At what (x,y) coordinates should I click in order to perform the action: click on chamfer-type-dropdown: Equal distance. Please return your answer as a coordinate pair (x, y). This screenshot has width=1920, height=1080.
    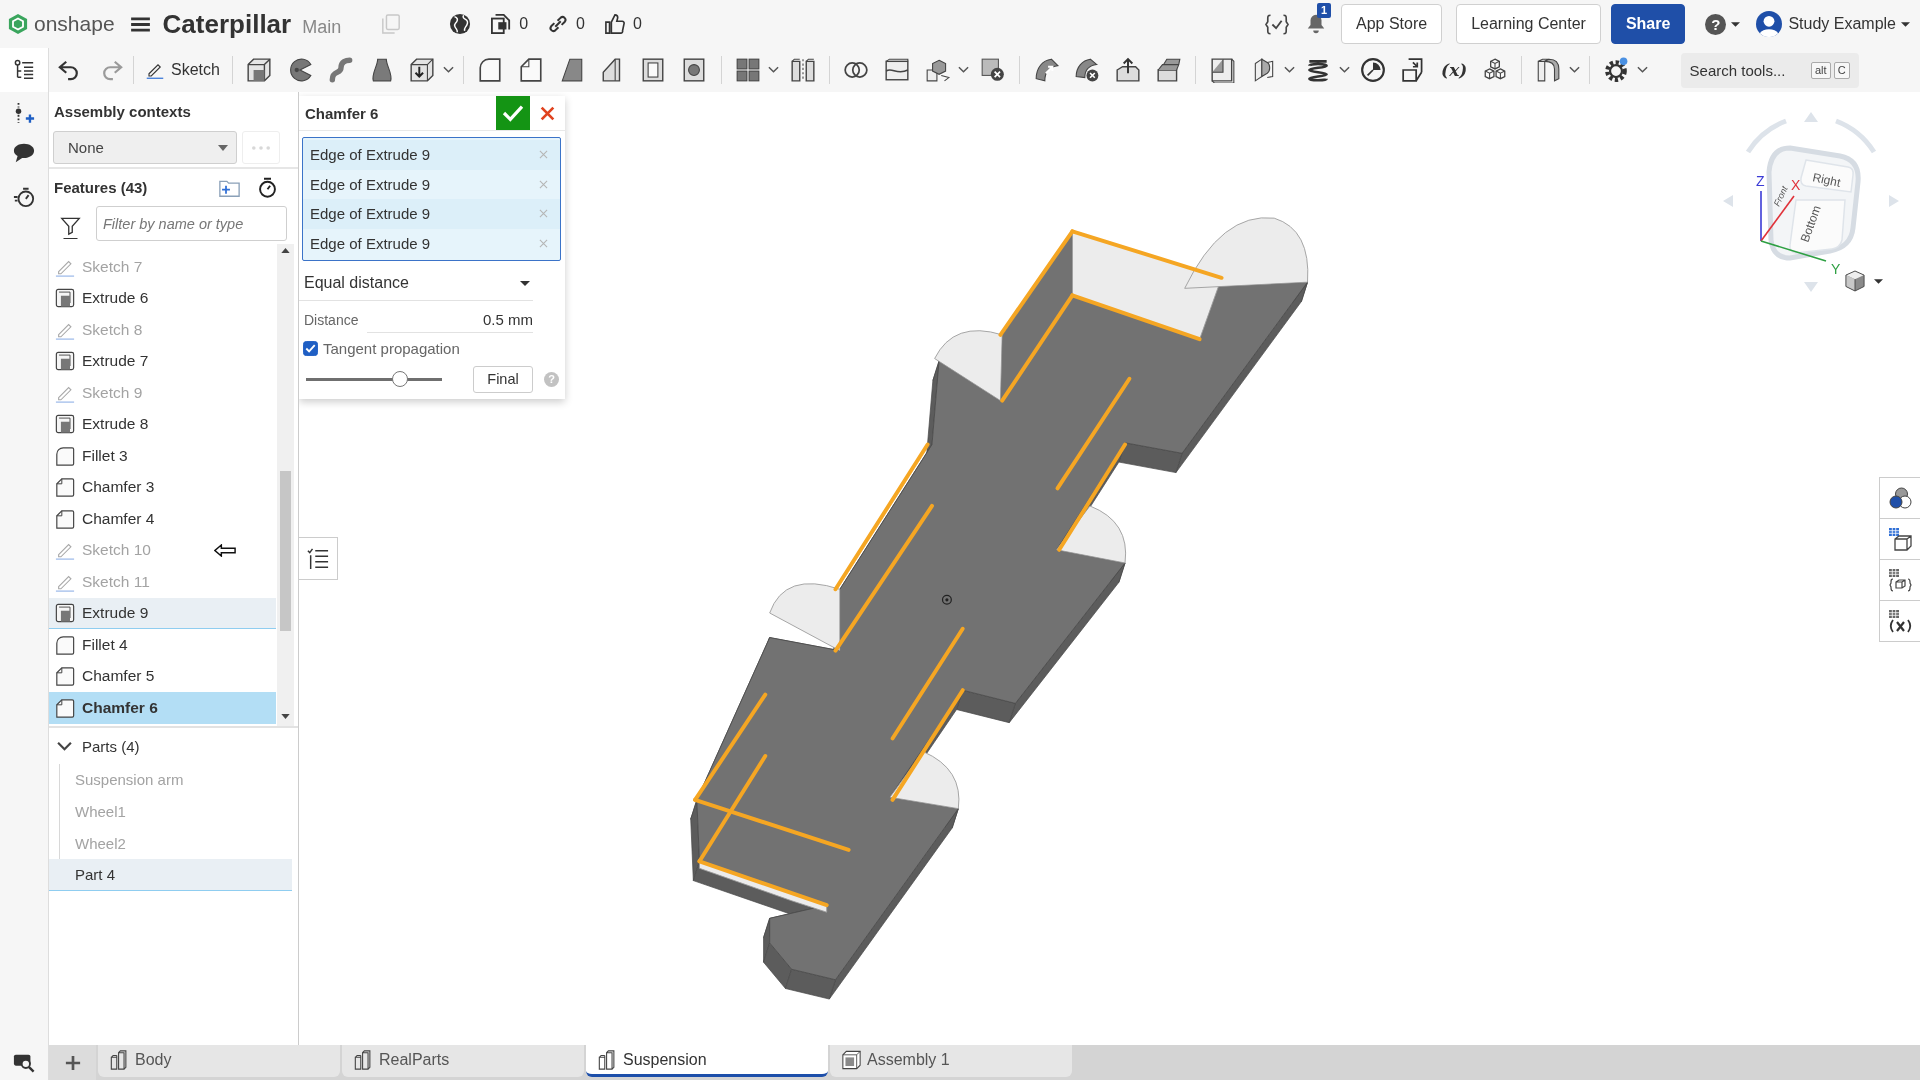
    Looking at the image, I should click on (416, 283).